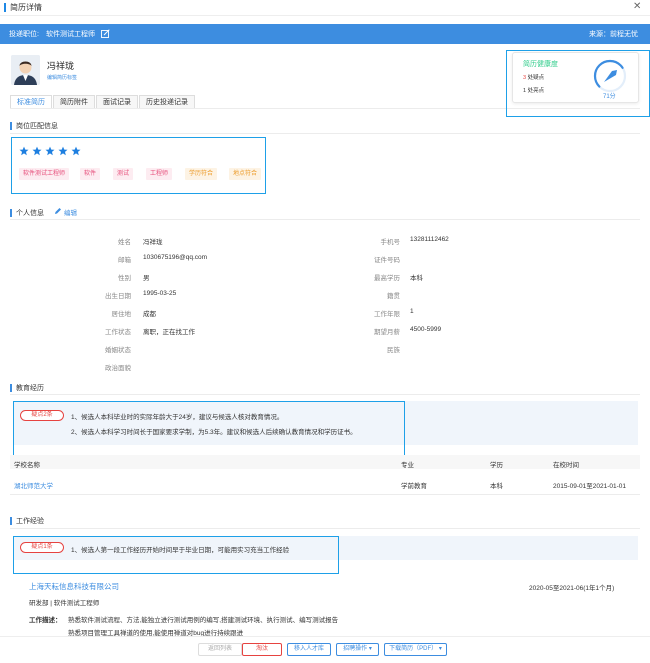 This screenshot has height=663, width=650. I want to click on match-tags: 软件测试工程师 软件 测试 工程师 学历符合 地点符合, so click(140, 174).